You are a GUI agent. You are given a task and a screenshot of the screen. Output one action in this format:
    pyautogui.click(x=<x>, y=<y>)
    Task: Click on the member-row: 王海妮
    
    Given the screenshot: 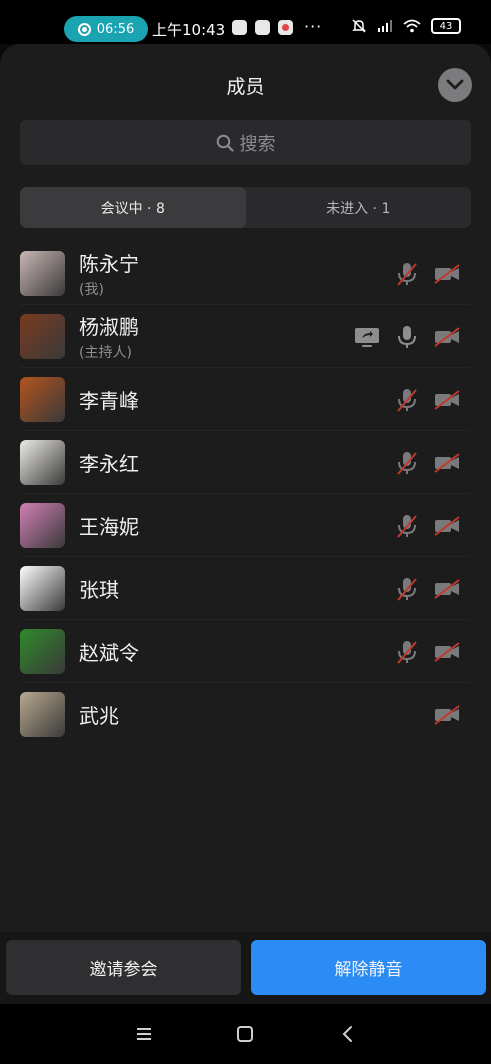 What is the action you would take?
    pyautogui.click(x=245, y=525)
    